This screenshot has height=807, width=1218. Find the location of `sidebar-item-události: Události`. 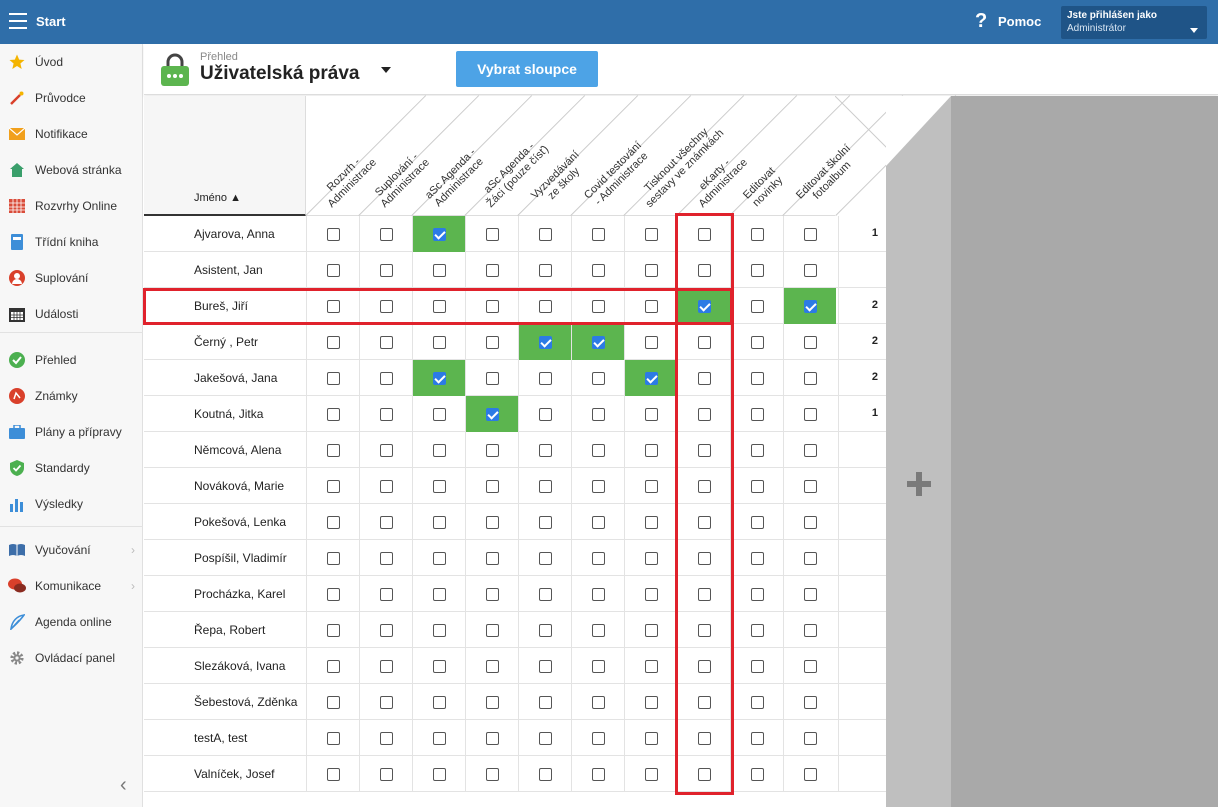

sidebar-item-události: Události is located at coordinates (71, 314).